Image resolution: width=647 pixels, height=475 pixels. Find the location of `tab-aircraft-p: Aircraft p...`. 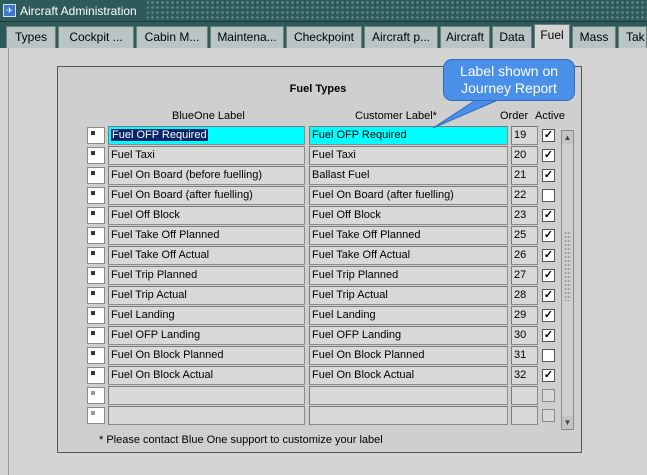

tab-aircraft-p: Aircraft p... is located at coordinates (401, 37).